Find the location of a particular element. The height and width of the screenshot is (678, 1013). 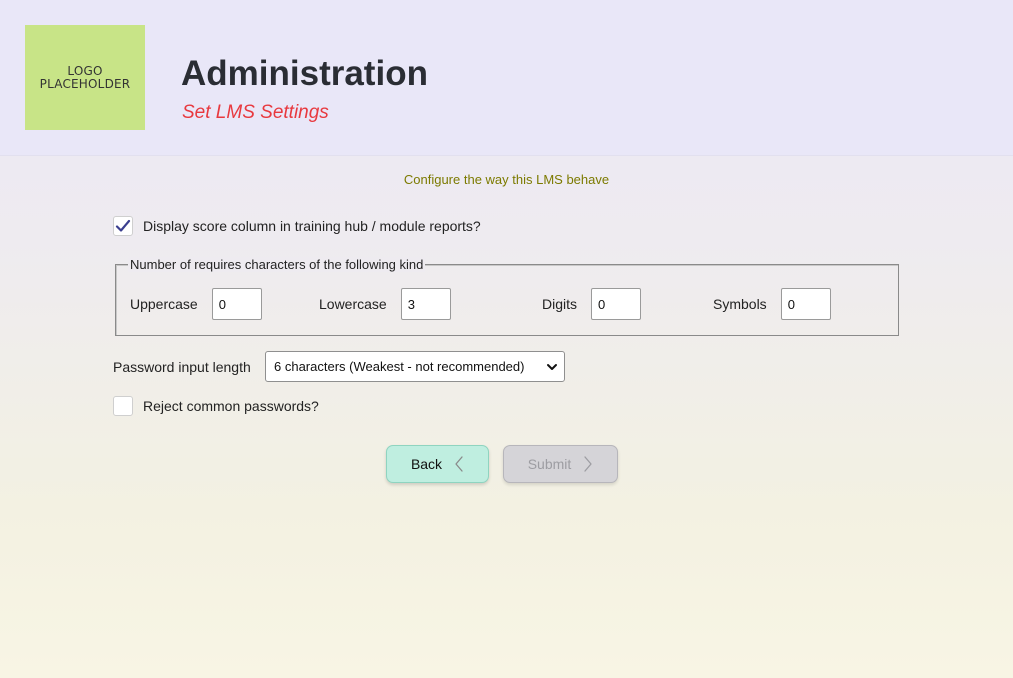

checkmark-icon is located at coordinates (123, 225).